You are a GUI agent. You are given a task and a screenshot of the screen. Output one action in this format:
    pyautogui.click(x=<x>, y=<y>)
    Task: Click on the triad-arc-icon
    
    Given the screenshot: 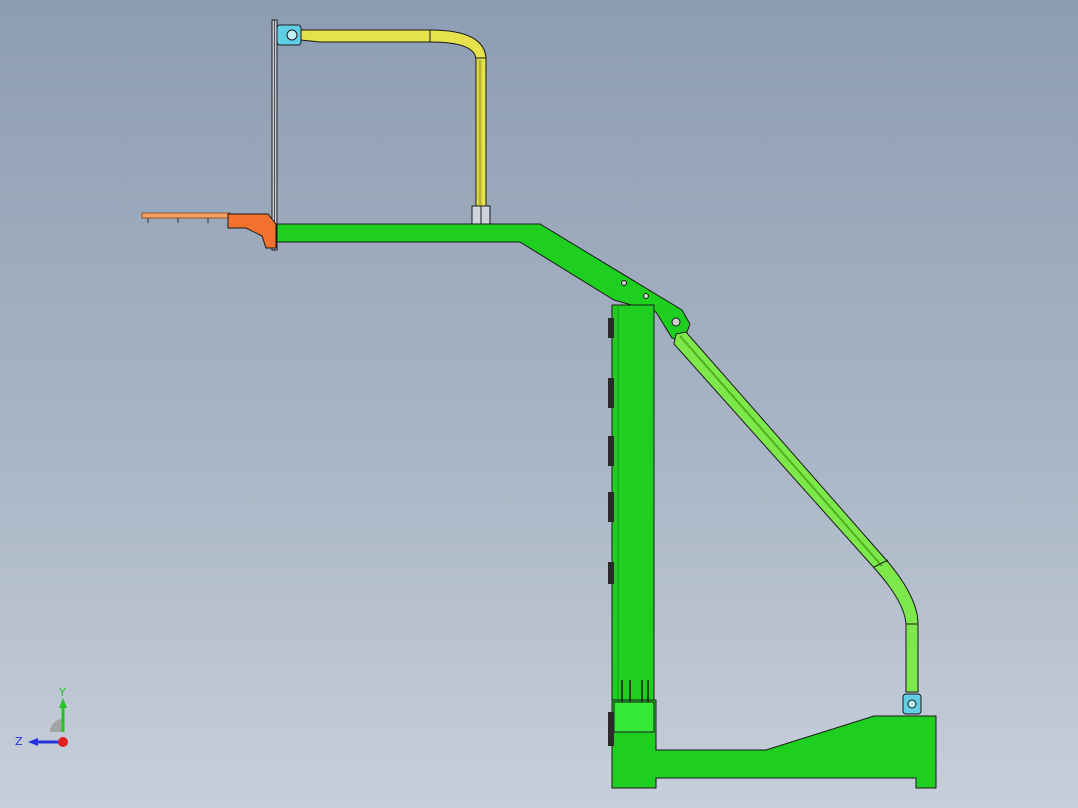 What is the action you would take?
    pyautogui.click(x=56, y=725)
    